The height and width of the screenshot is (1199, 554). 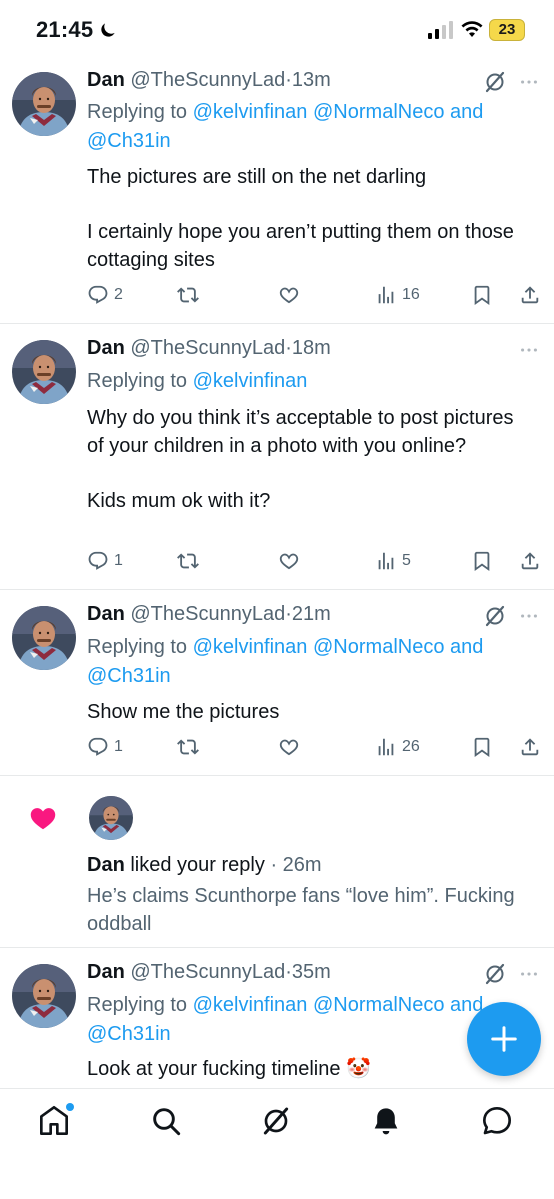 I want to click on bottom-nav, so click(x=277, y=1143).